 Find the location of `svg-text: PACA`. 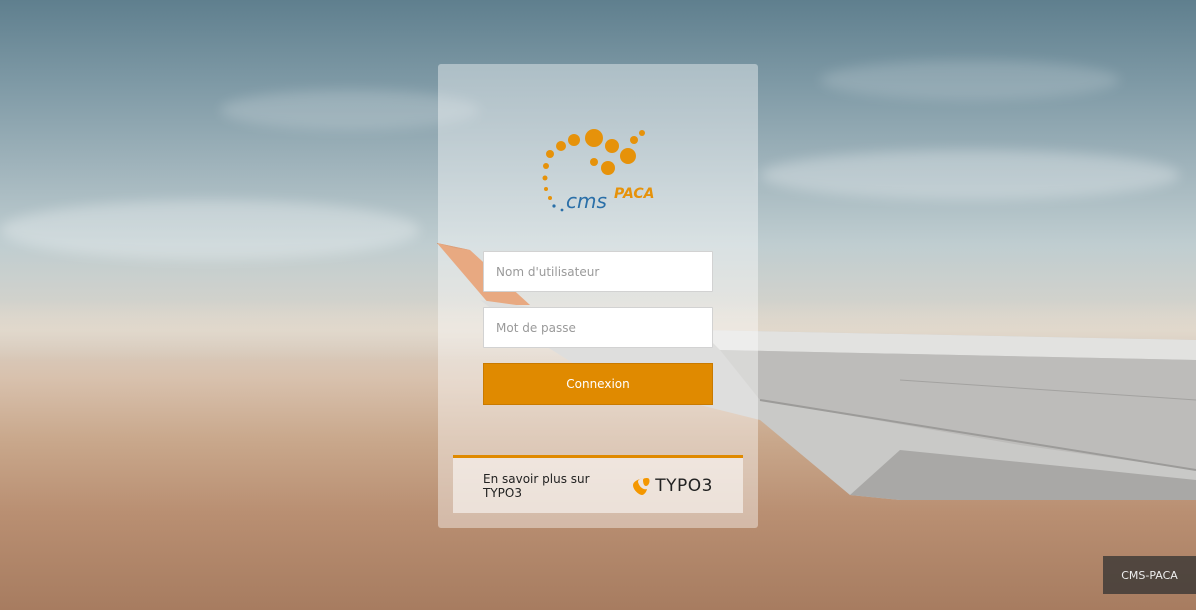

svg-text: PACA is located at coordinates (634, 194).